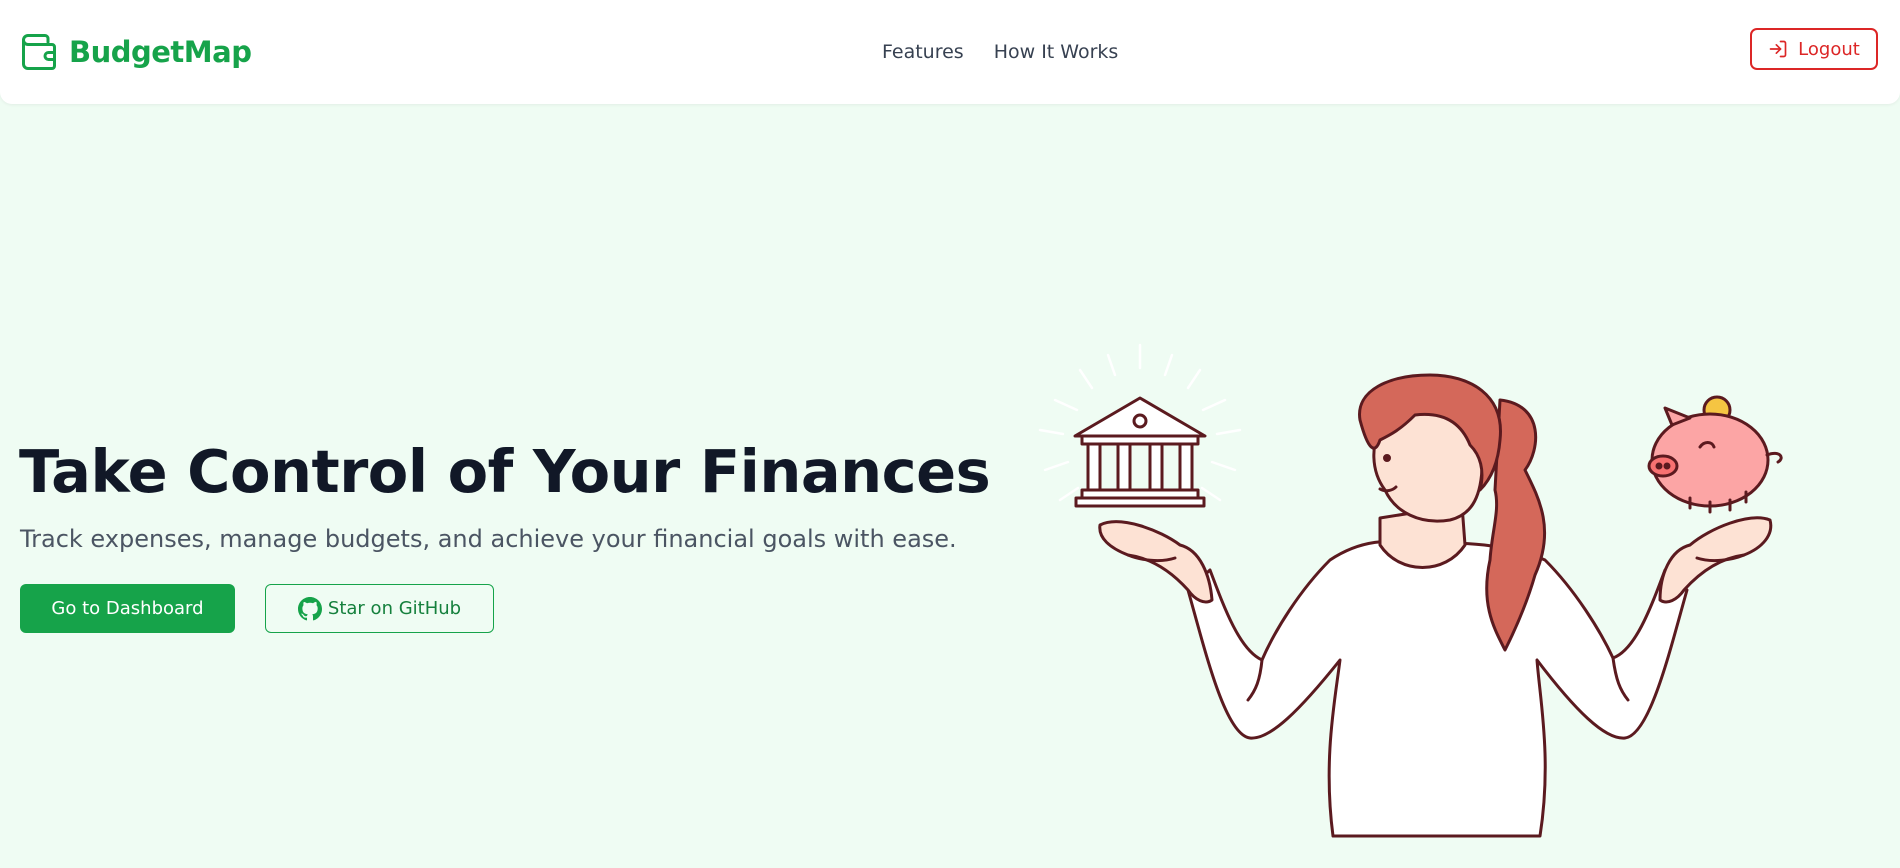  Describe the element at coordinates (160, 52) in the screenshot. I see `brand-name: BudgetMap` at that location.